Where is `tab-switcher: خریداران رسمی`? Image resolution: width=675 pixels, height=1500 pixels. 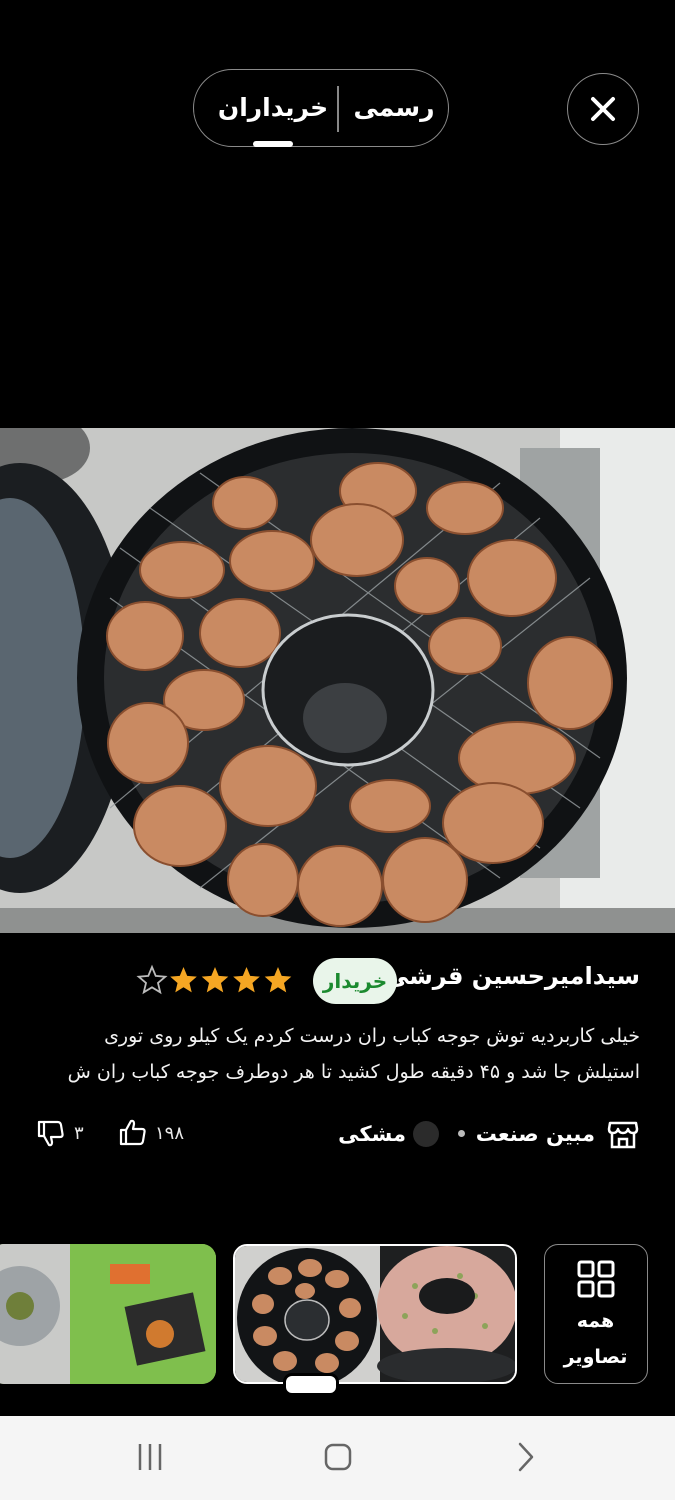
tab-switcher: خریداران رسمی is located at coordinates (321, 108).